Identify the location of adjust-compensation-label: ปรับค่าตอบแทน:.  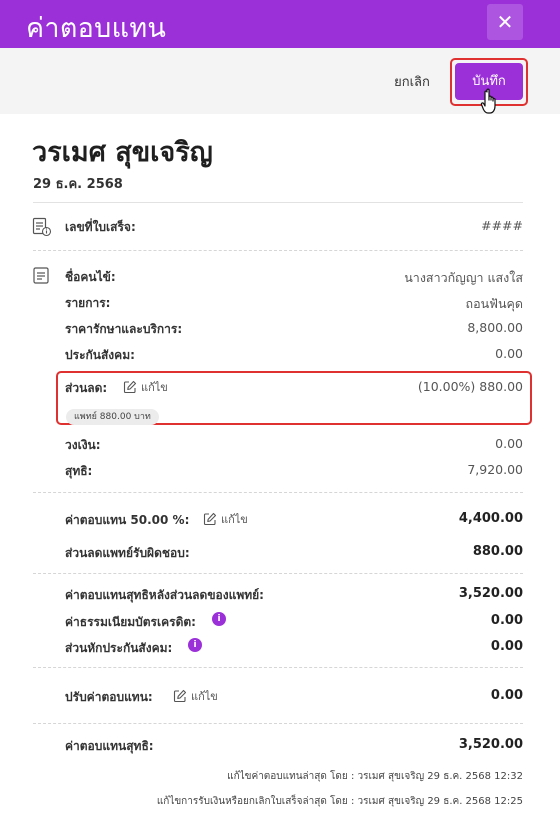
(109, 697).